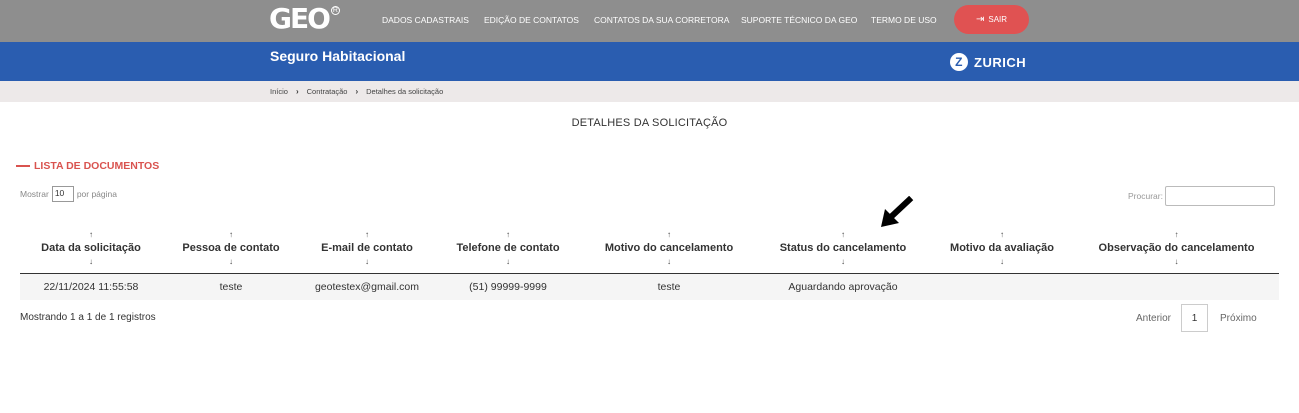  I want to click on cell-motivo-cancelamento: teste, so click(669, 286).